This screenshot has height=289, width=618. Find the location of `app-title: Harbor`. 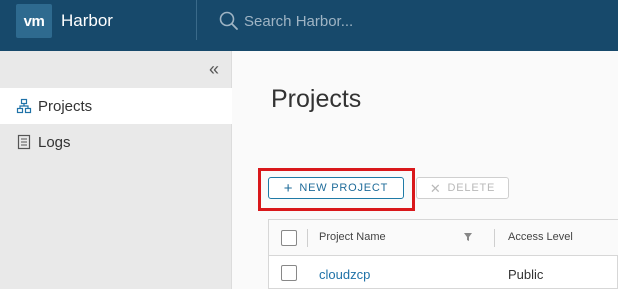

app-title: Harbor is located at coordinates (87, 21).